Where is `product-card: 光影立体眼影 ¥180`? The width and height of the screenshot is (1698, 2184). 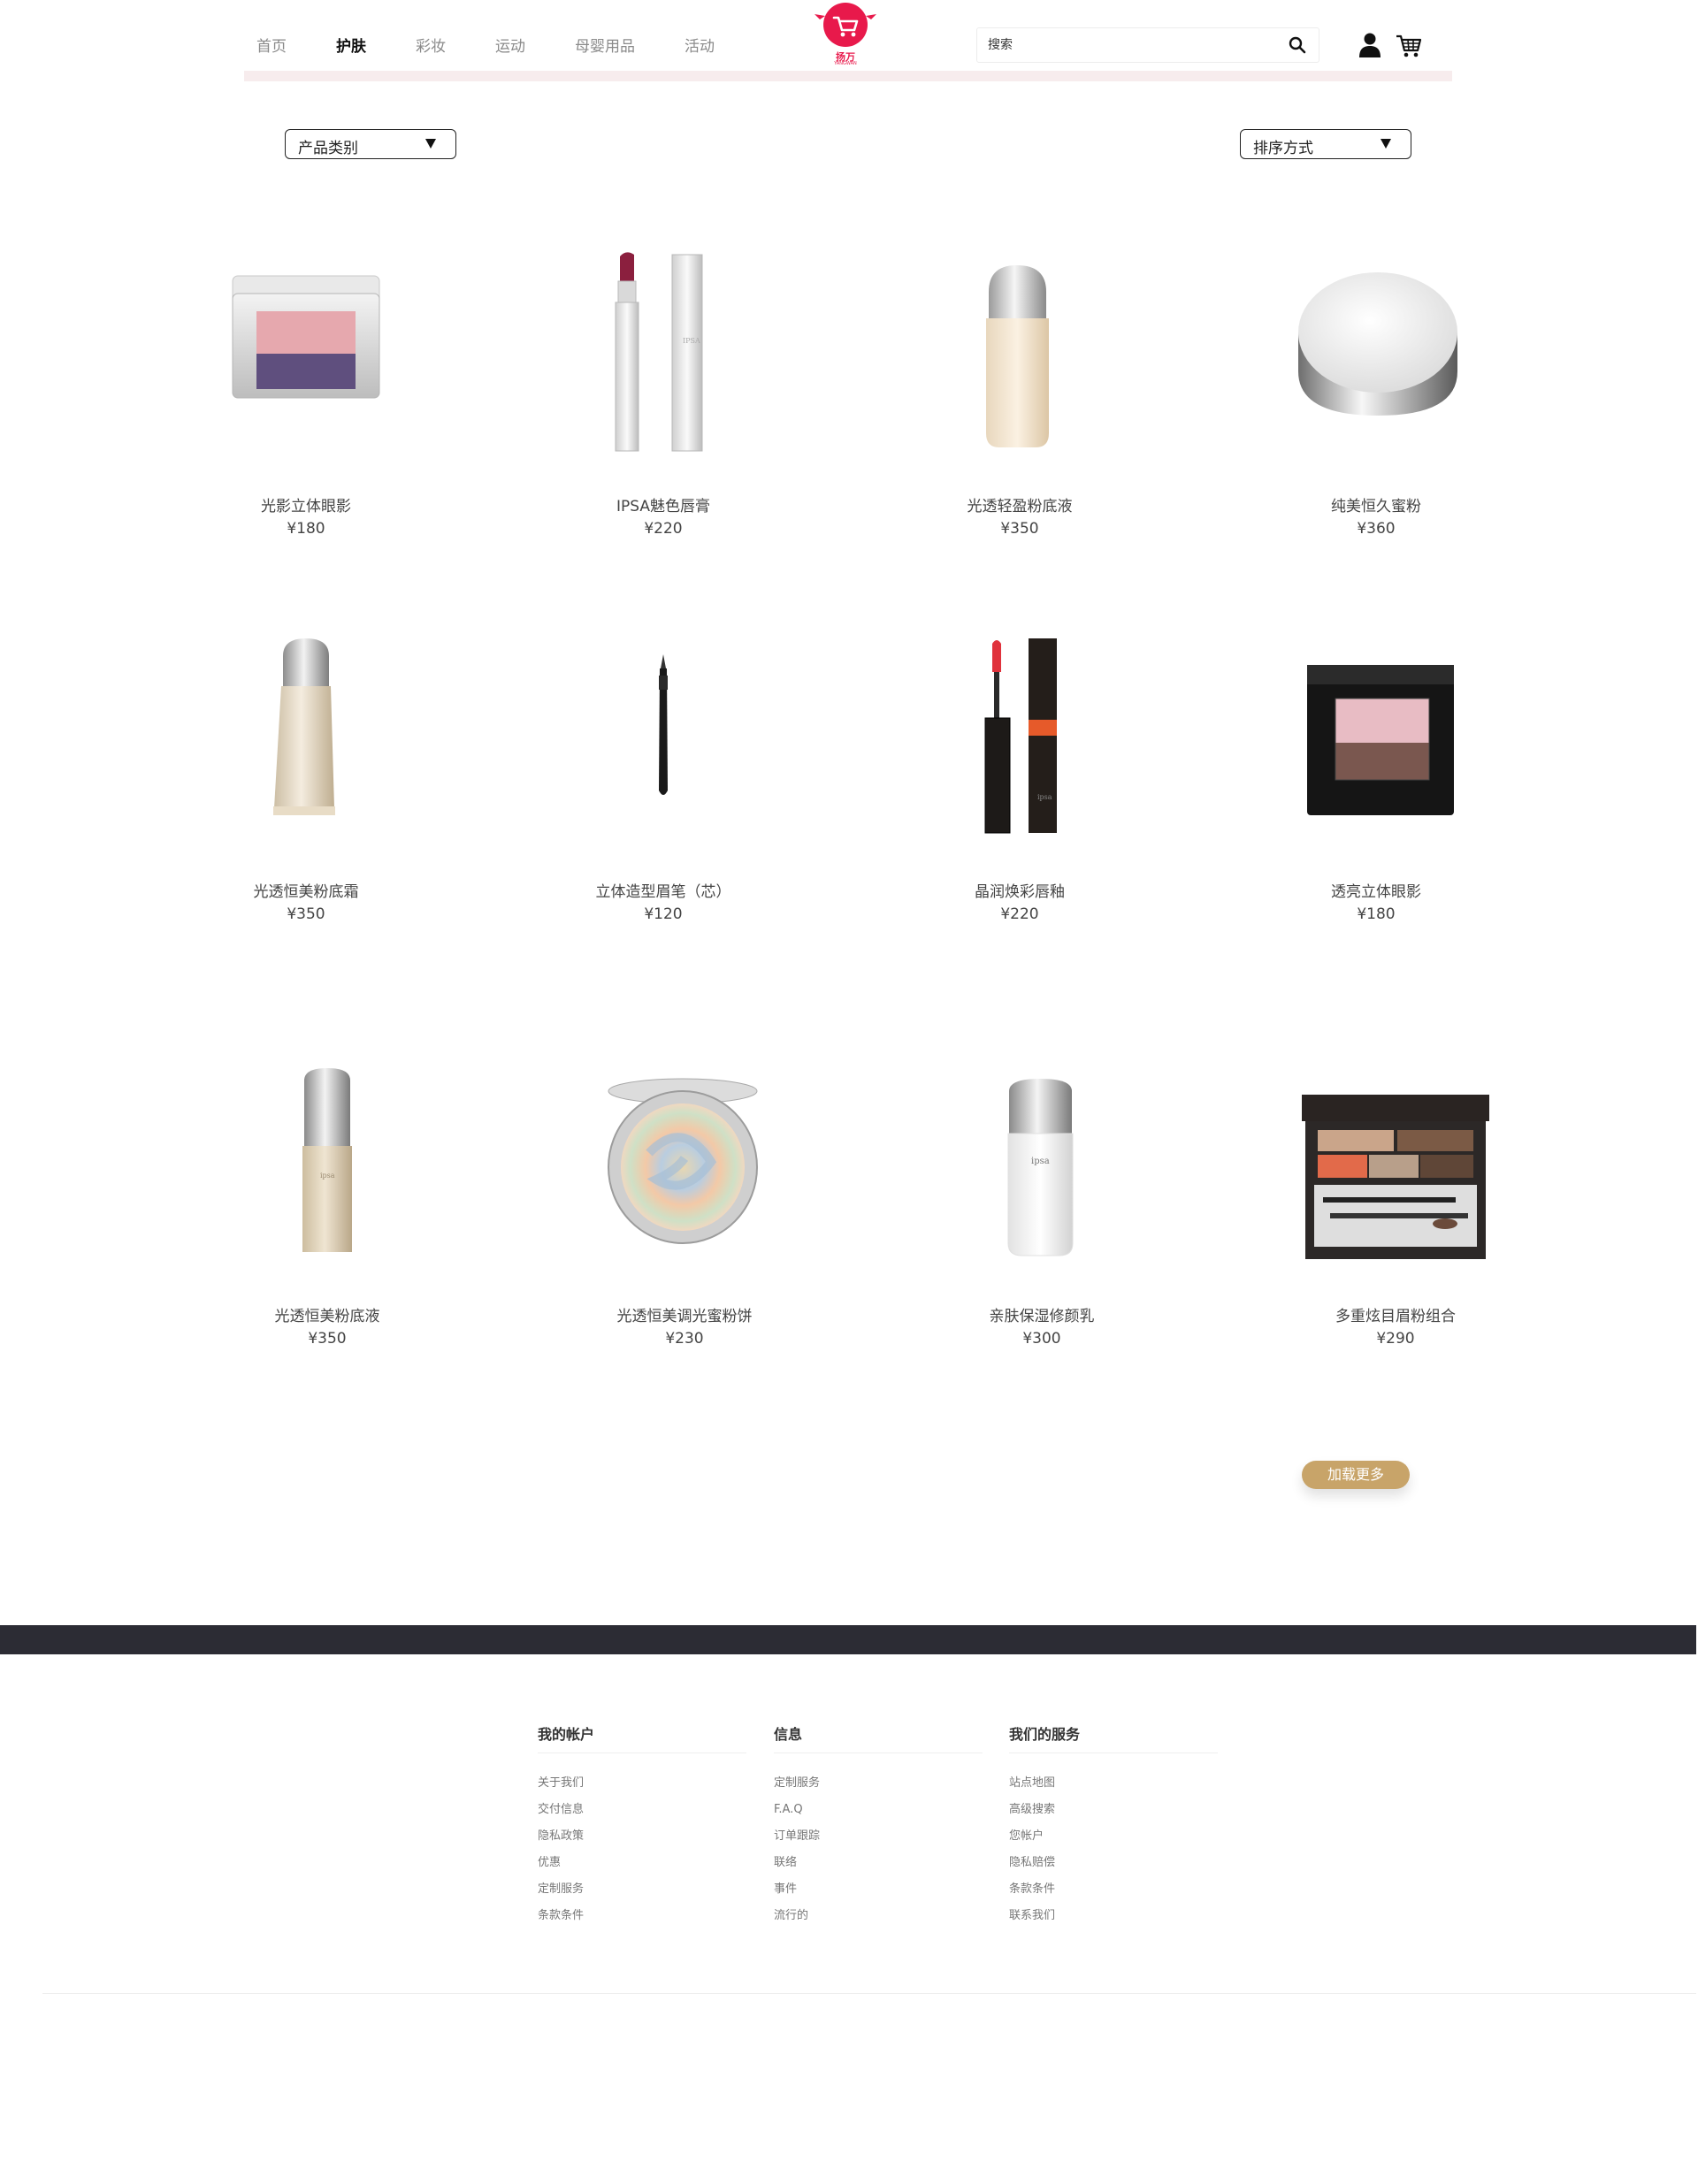 product-card: 光影立体眼影 ¥180 is located at coordinates (306, 388).